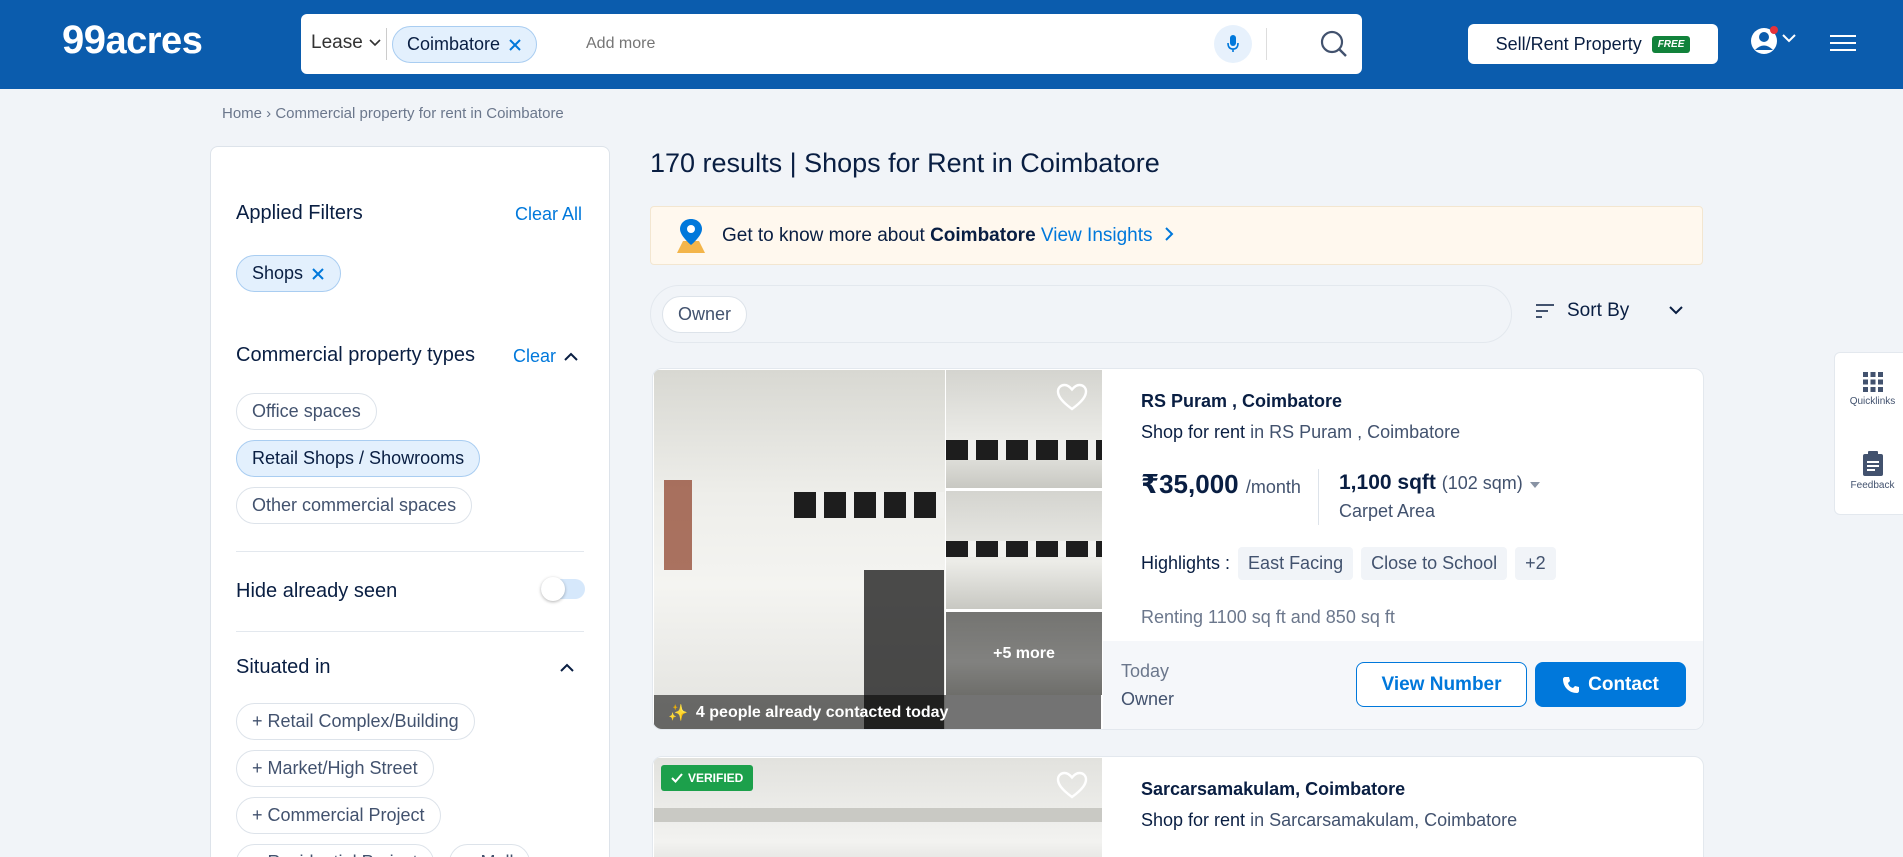 The width and height of the screenshot is (1903, 857). I want to click on insights-city: Coimbatore, so click(983, 235).